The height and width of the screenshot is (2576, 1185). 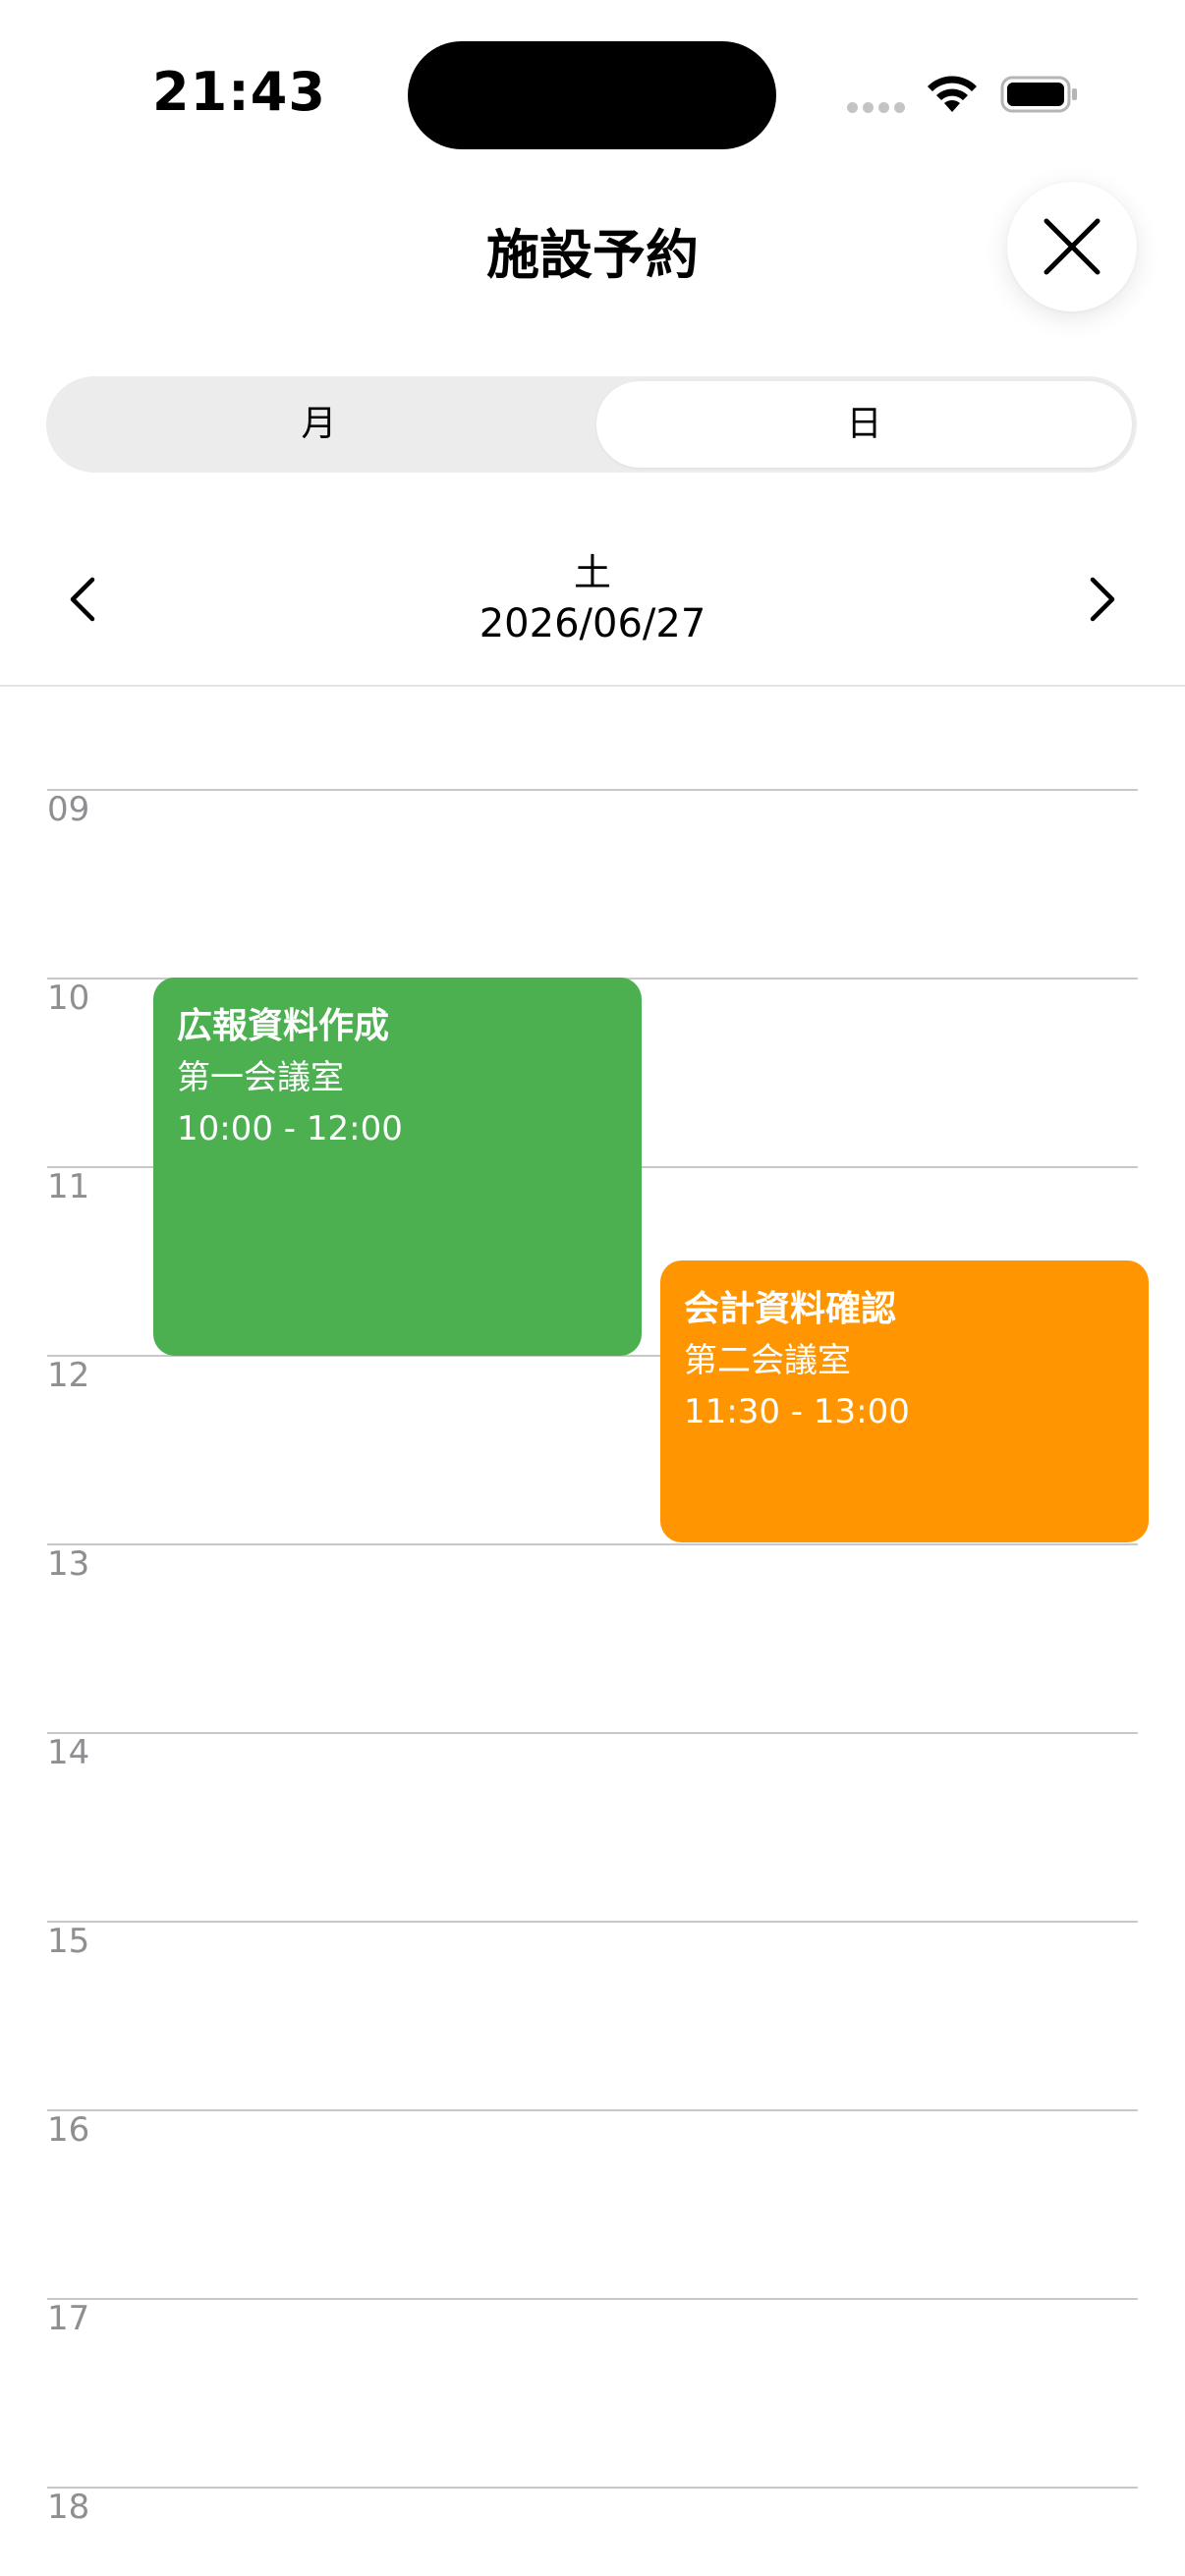 What do you see at coordinates (398, 1167) in the screenshot?
I see `reservation-event: 広報資料作成 第一会議室 10:00 - 12:00` at bounding box center [398, 1167].